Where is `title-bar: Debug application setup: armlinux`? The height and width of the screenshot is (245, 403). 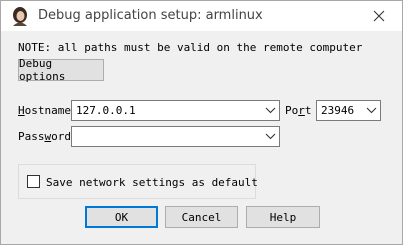 title-bar: Debug application setup: armlinux is located at coordinates (201, 16).